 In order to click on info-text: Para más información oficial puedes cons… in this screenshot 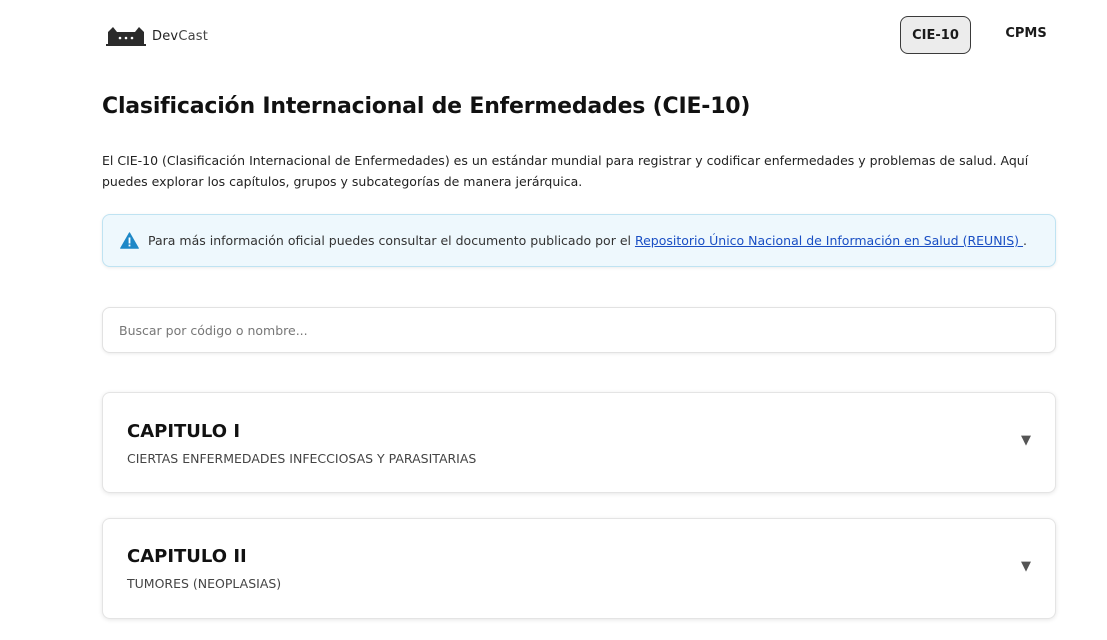, I will do `click(588, 240)`.